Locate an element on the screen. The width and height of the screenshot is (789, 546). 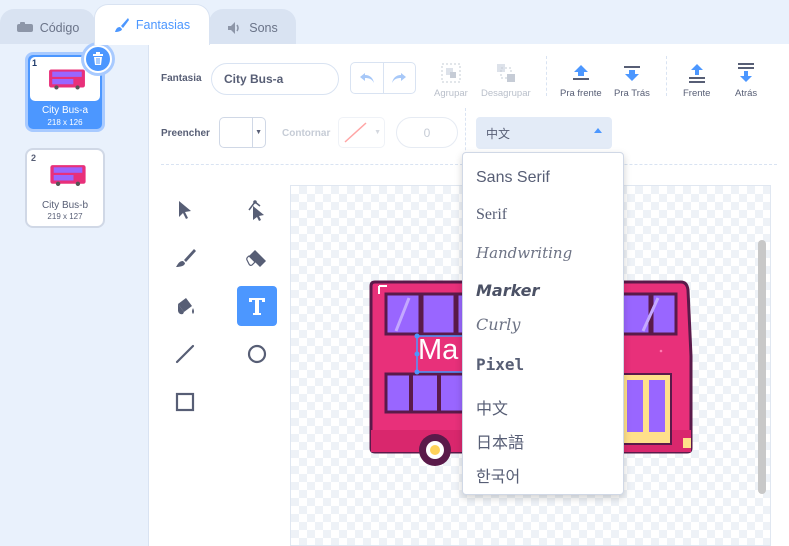
line-tool is located at coordinates (185, 354).